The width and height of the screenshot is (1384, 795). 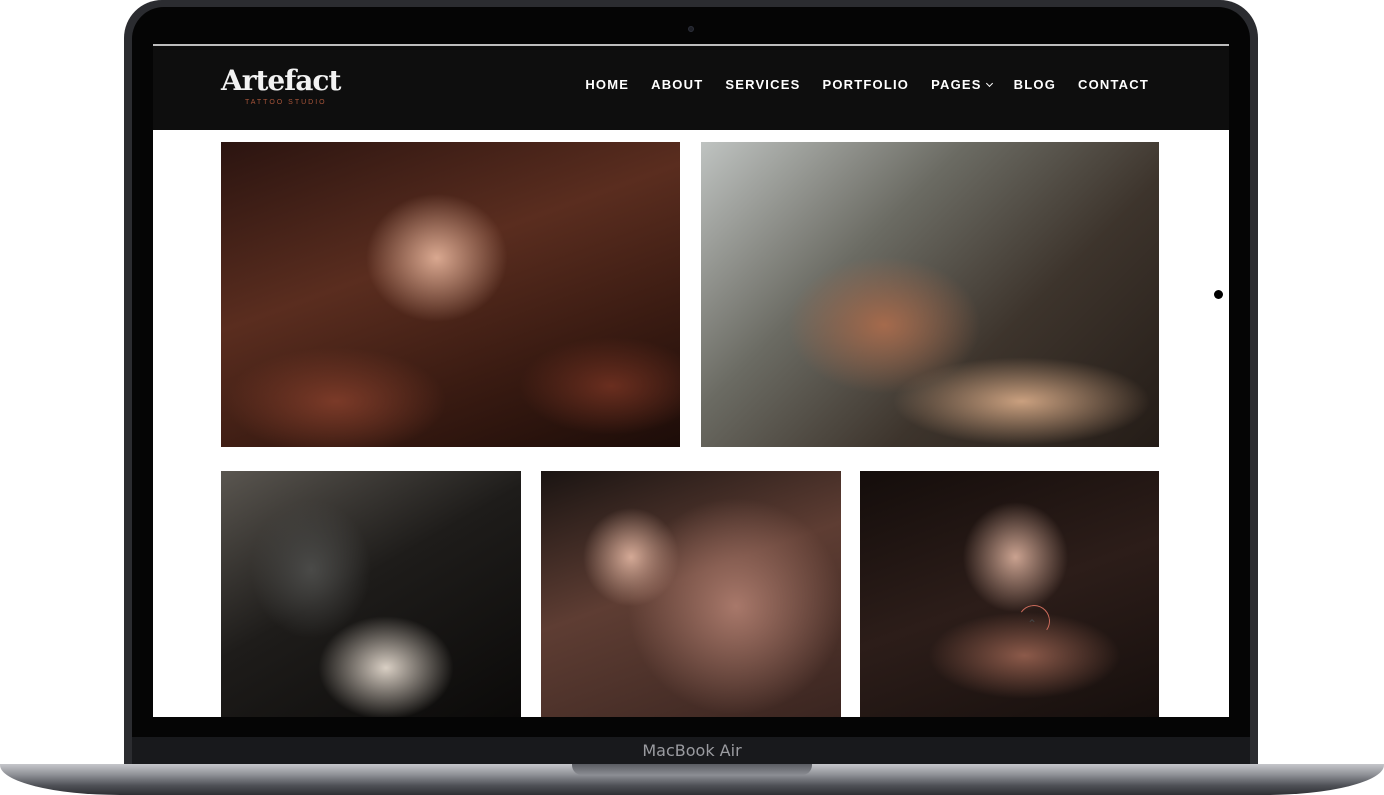 I want to click on logo-tagline: TATTOO STUDIO, so click(x=286, y=102).